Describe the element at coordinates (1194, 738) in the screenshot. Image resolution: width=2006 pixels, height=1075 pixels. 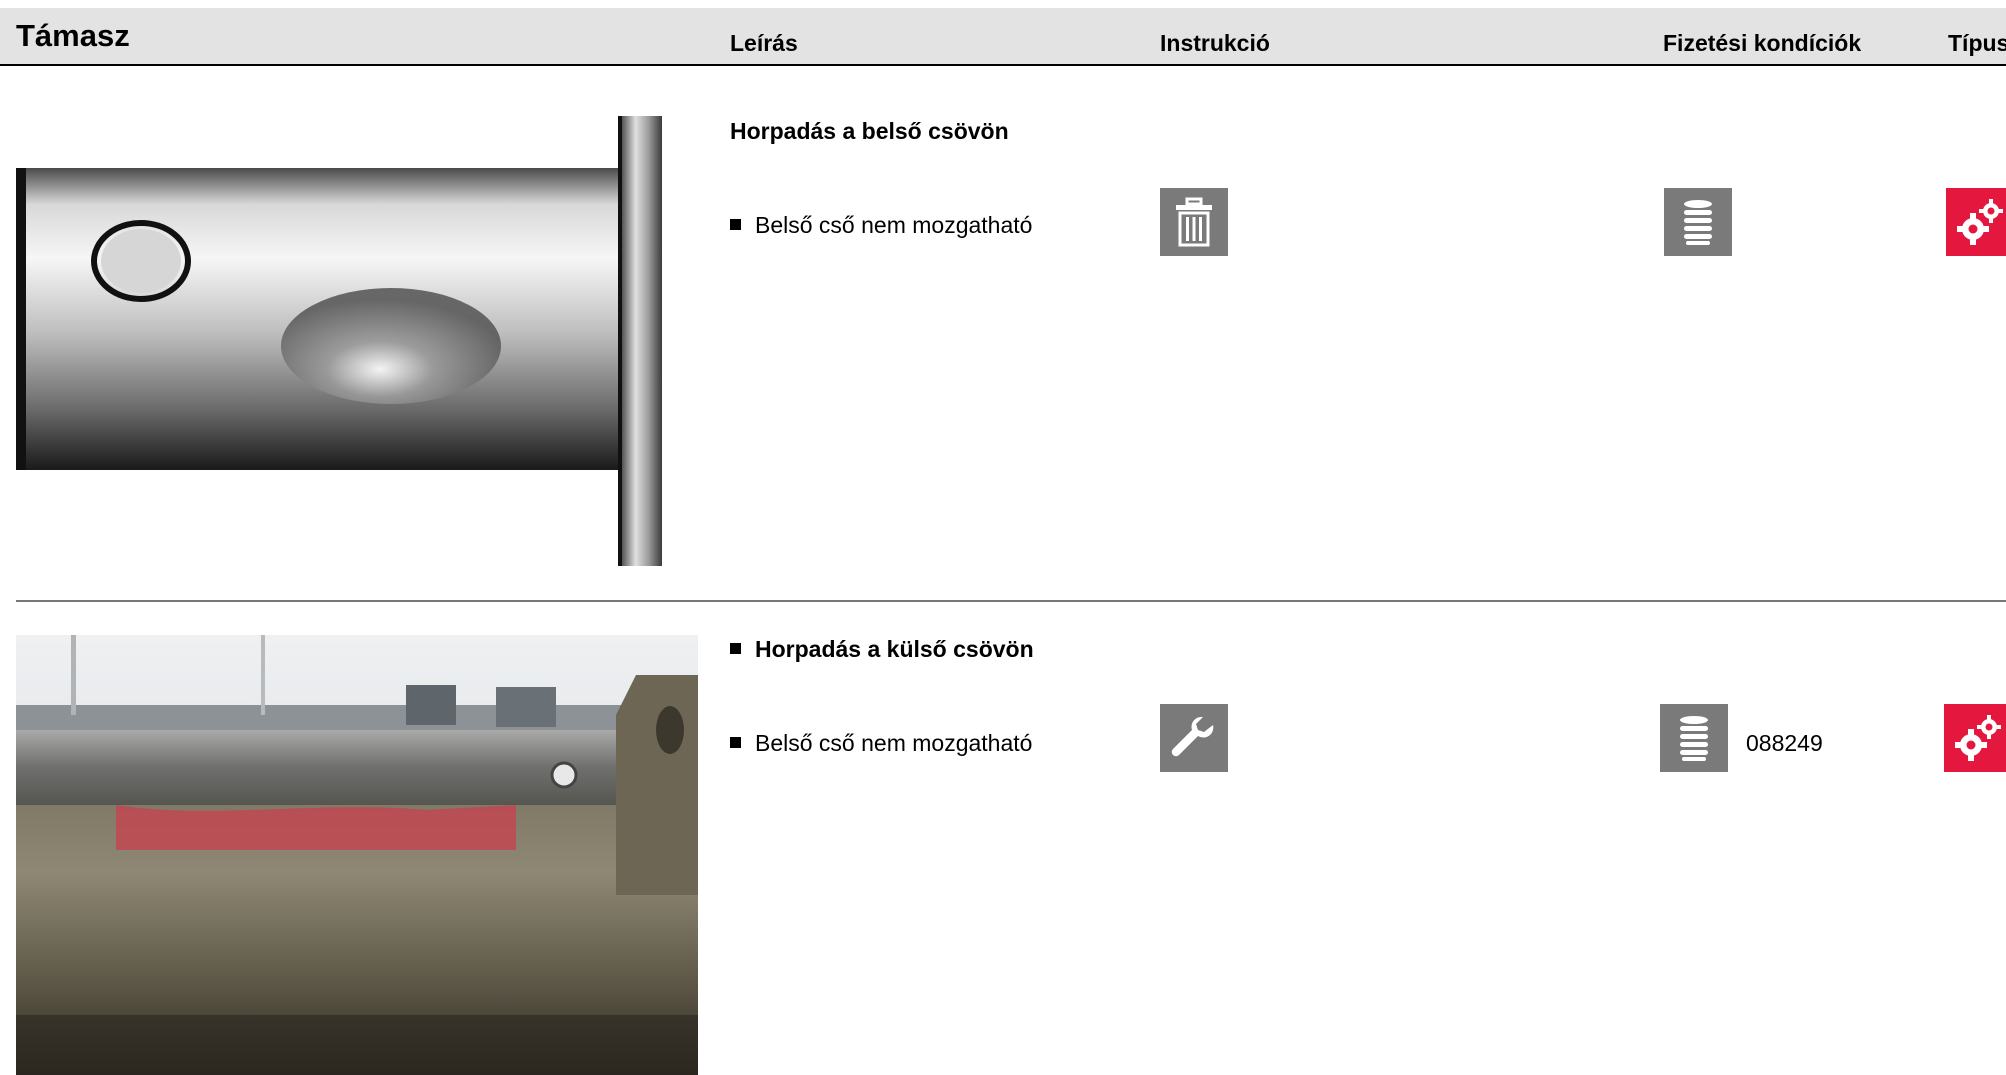
I see `wrench-icon` at that location.